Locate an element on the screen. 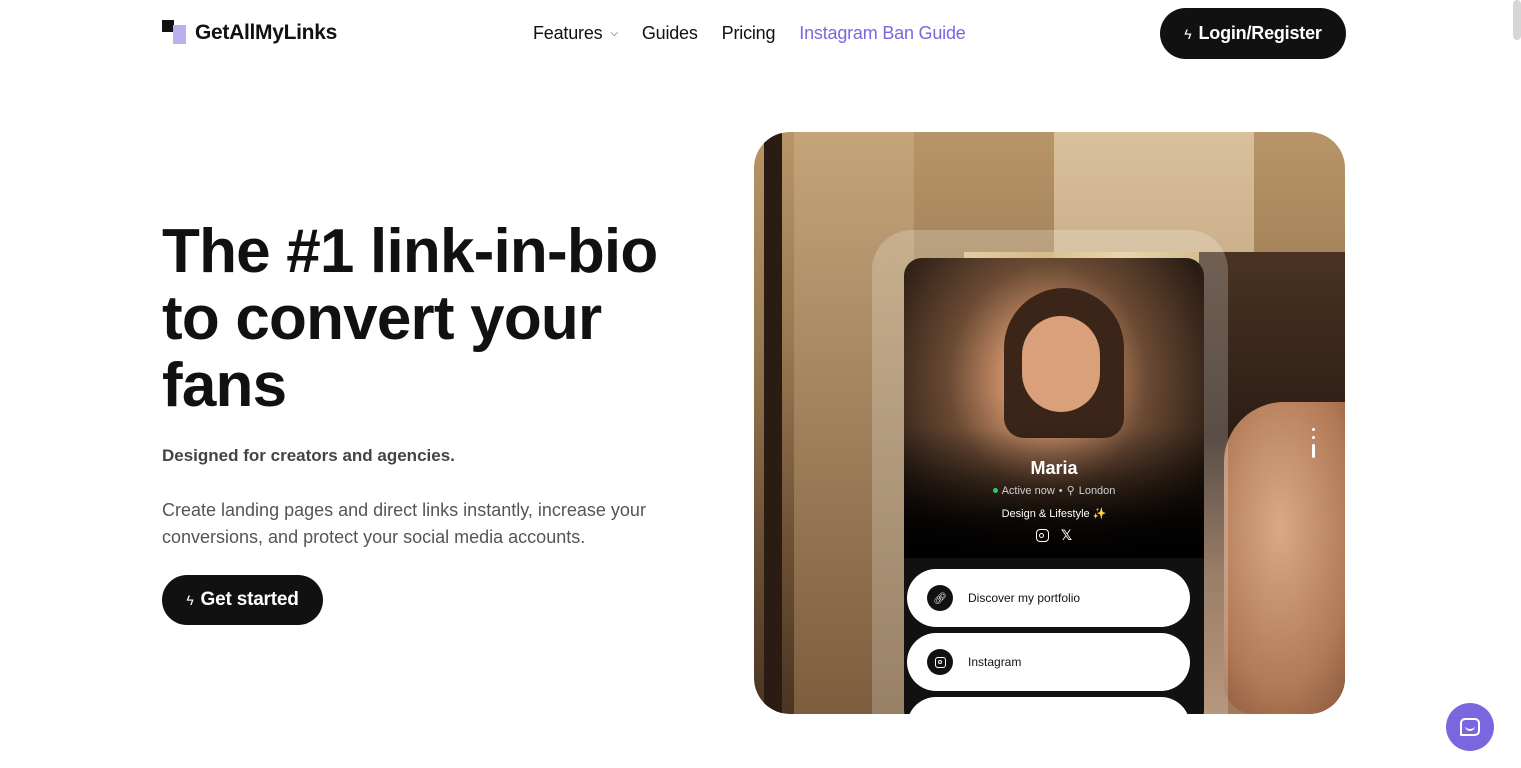 The image size is (1521, 768). profile-photo-face is located at coordinates (1061, 364).